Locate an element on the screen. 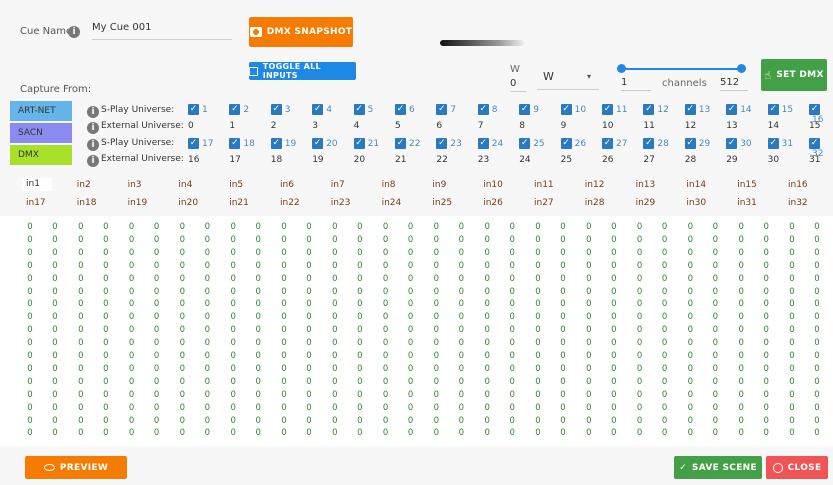 The width and height of the screenshot is (833, 485). set-dmx-button: ☝ SET DMX is located at coordinates (794, 75).